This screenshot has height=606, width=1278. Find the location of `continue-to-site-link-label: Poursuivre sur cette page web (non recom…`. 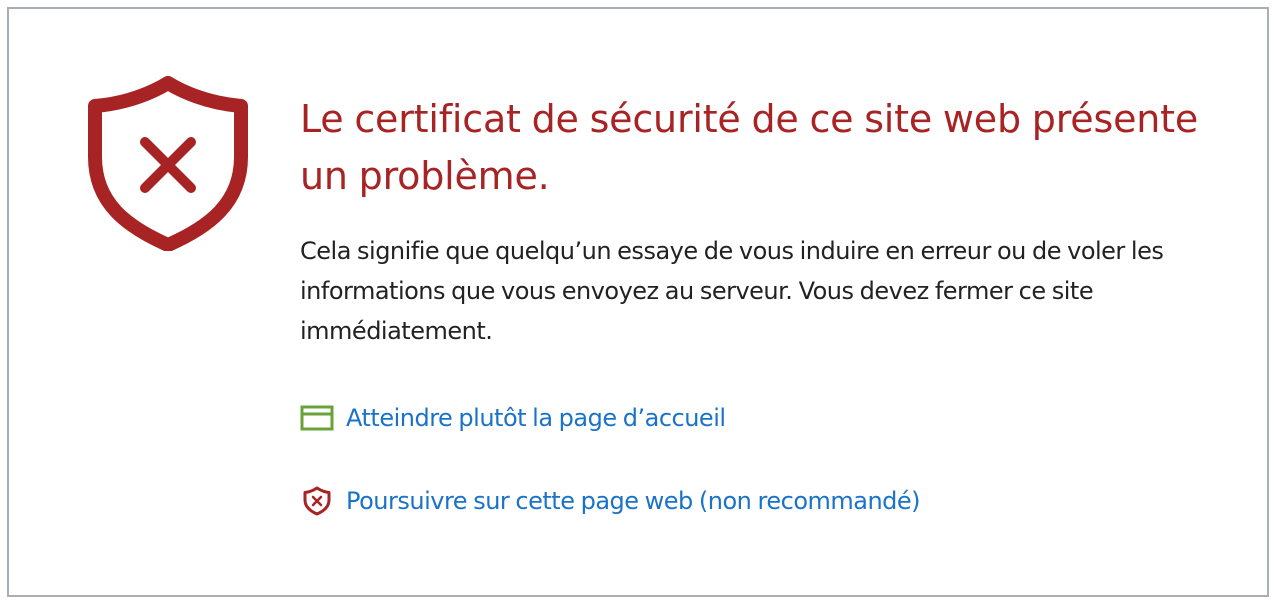

continue-to-site-link-label: Poursuivre sur cette page web (non recom… is located at coordinates (633, 501).